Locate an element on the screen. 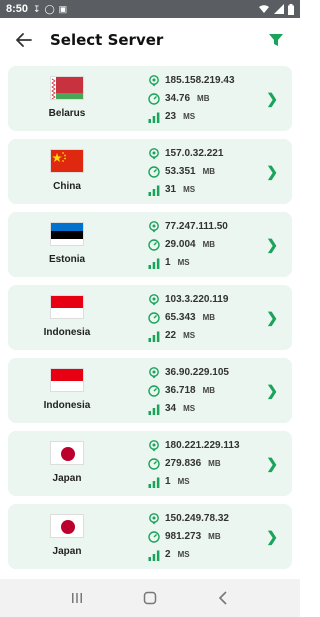 The height and width of the screenshot is (617, 320). back-icon is located at coordinates (223, 598).